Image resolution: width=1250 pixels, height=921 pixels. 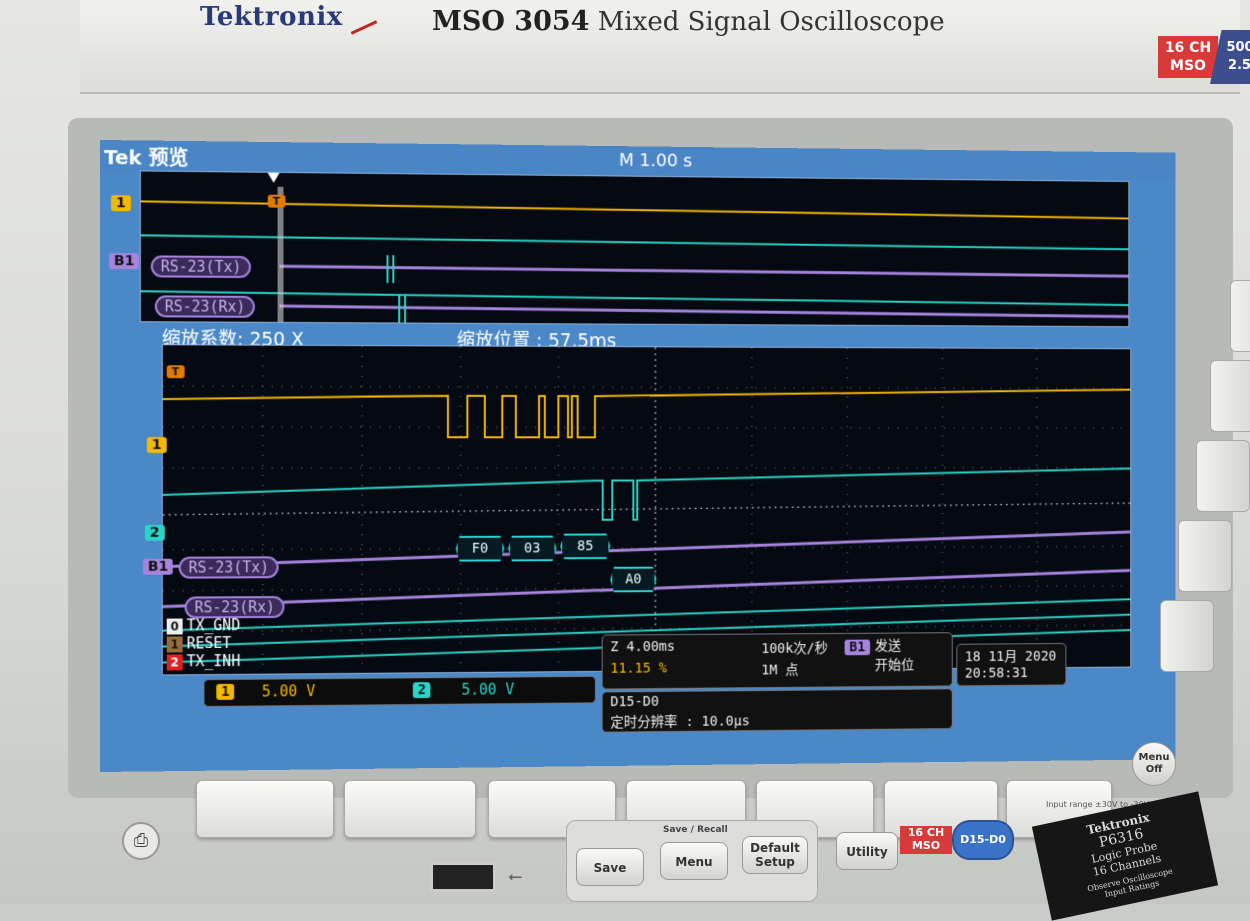 What do you see at coordinates (229, 567) in the screenshot?
I see `bus-tx-label: RS-23(Tx)` at bounding box center [229, 567].